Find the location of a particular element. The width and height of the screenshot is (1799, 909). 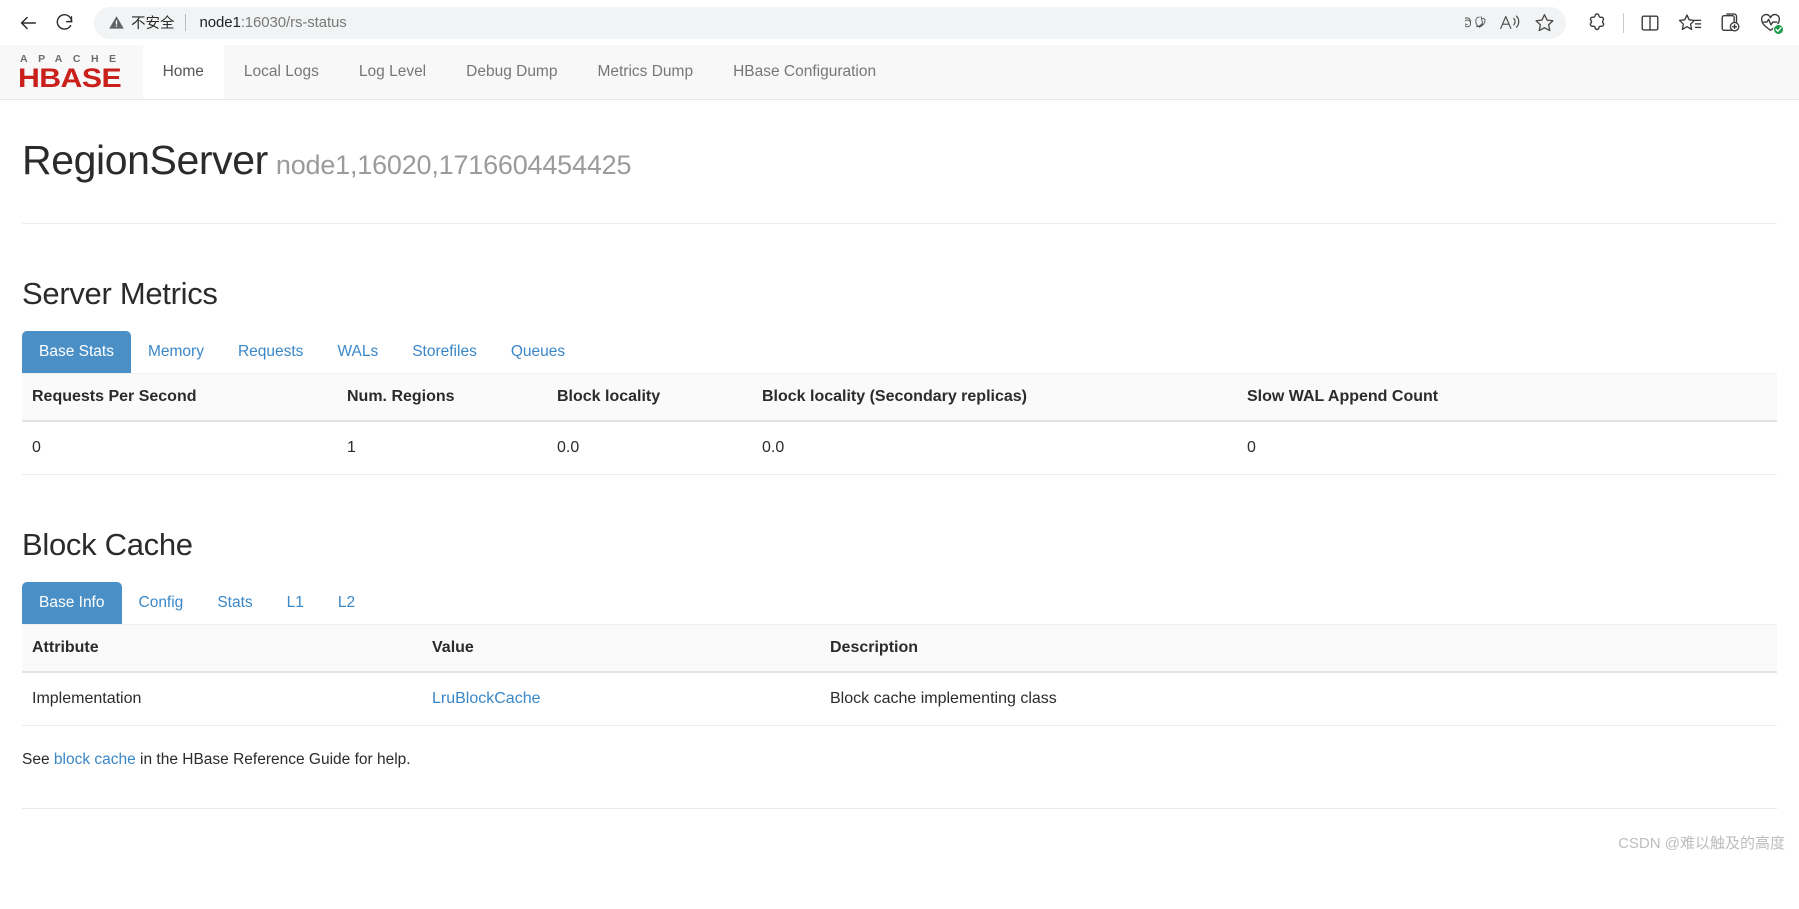

url-text: node1:16030/rs-status is located at coordinates (823, 22).